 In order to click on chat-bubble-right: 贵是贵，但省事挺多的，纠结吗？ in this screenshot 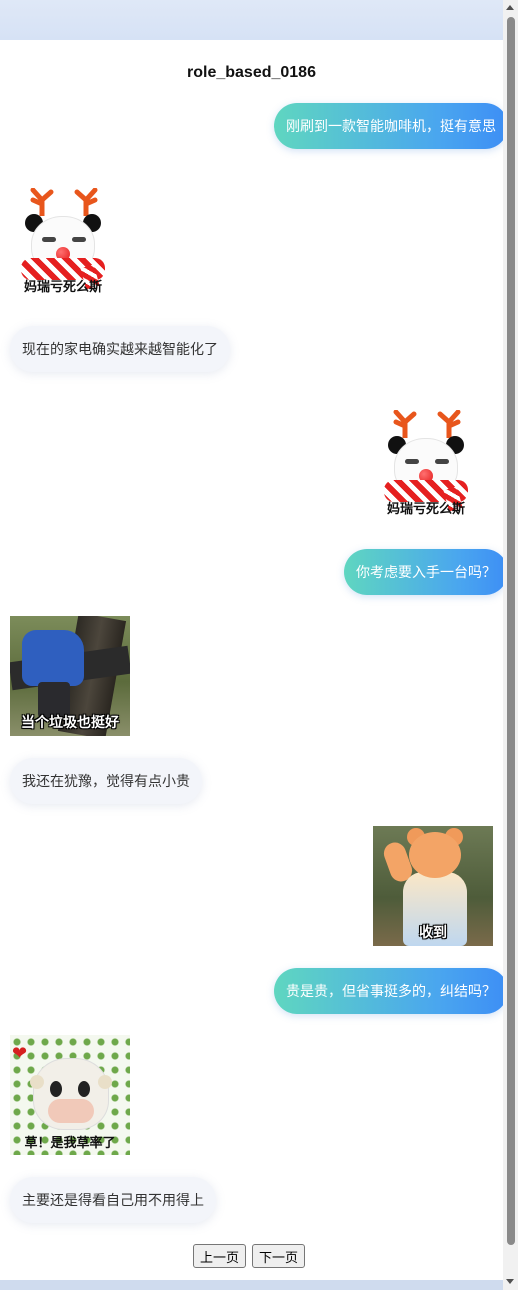, I will do `click(391, 991)`.